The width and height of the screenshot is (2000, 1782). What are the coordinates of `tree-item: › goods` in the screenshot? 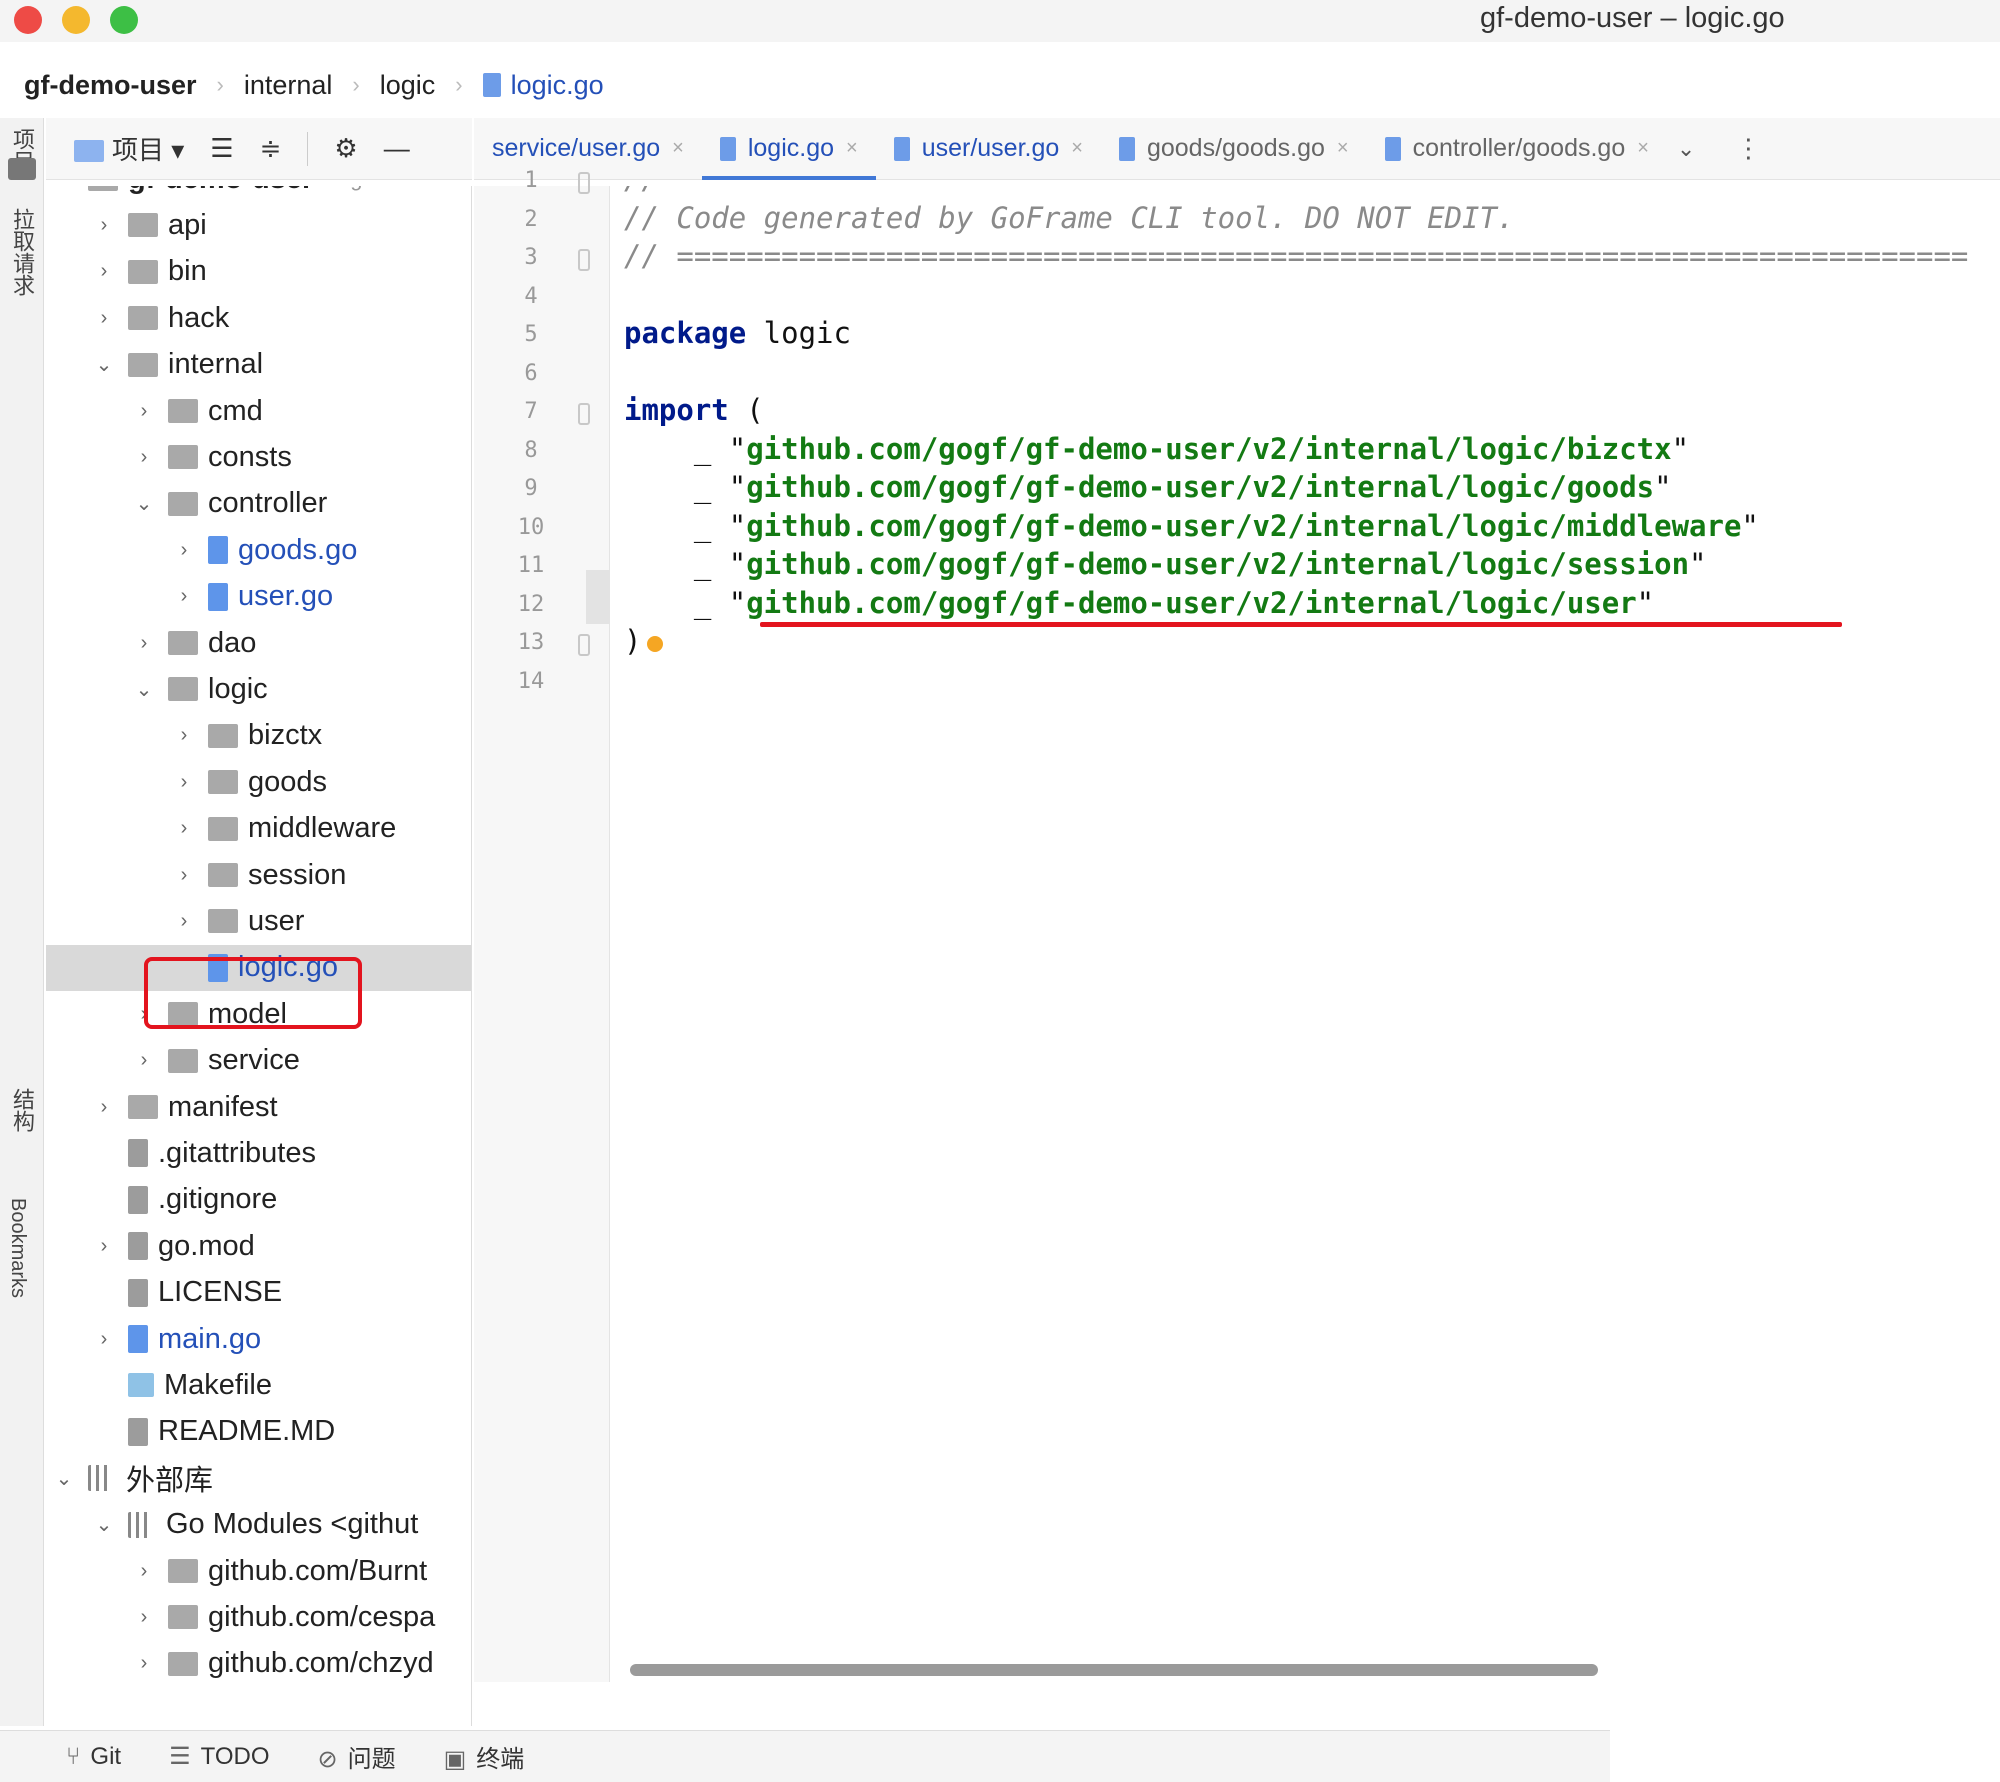 It's located at (258, 782).